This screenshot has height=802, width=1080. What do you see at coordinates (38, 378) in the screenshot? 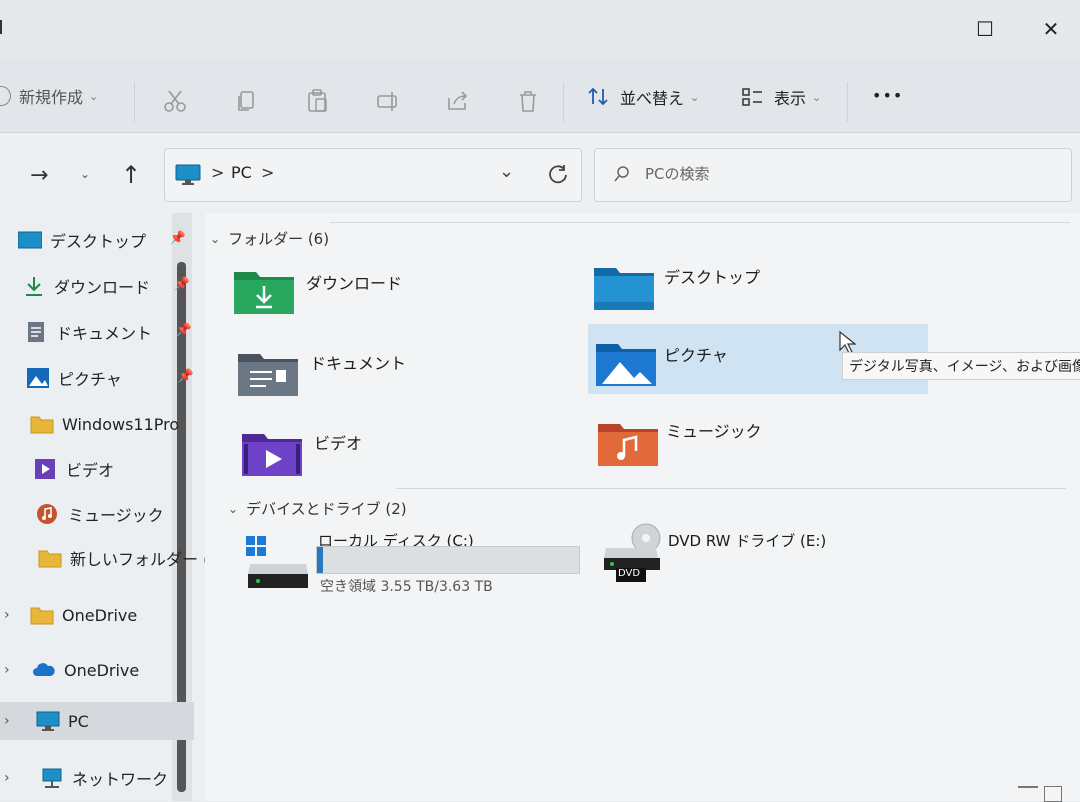
I see `pictures-icon` at bounding box center [38, 378].